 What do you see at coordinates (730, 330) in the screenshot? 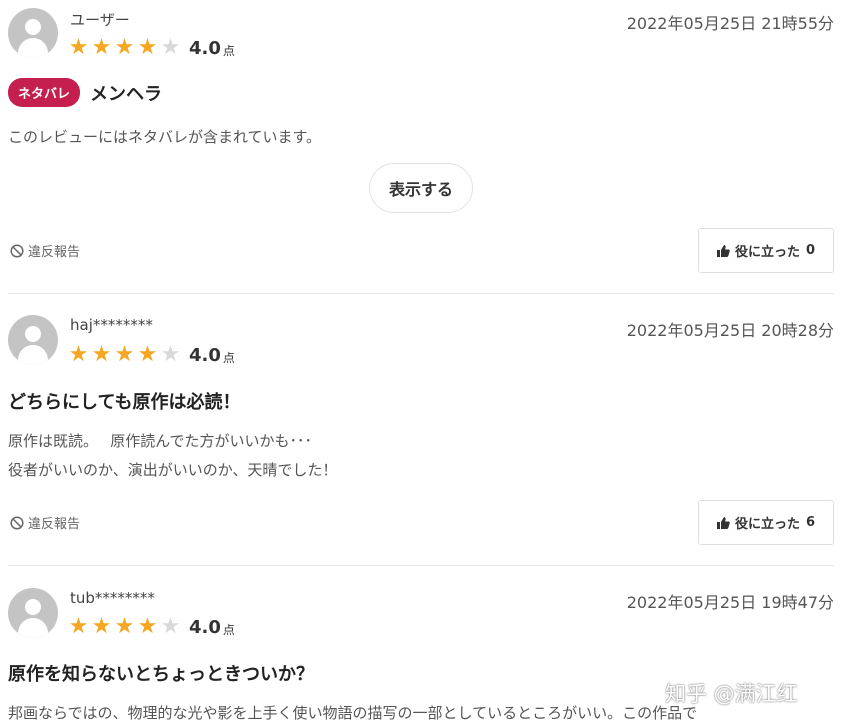
I see `review-date: 2022年05月25日 20時28分` at bounding box center [730, 330].